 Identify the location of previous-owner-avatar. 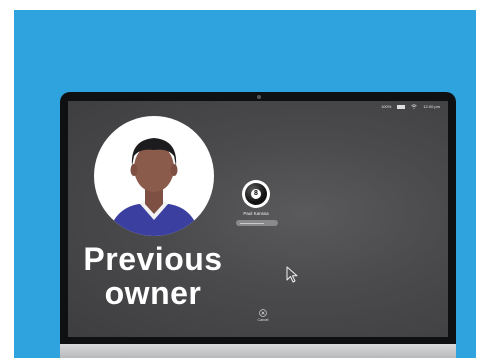
(154, 176).